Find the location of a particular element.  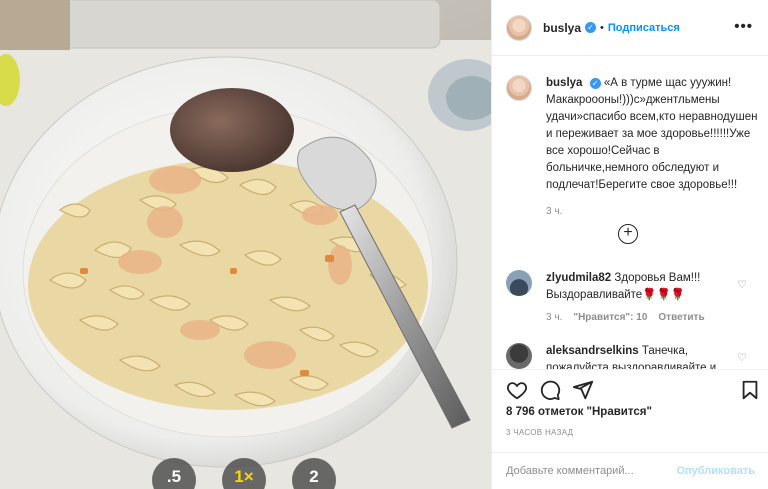

follow-button: Подписаться is located at coordinates (644, 28).